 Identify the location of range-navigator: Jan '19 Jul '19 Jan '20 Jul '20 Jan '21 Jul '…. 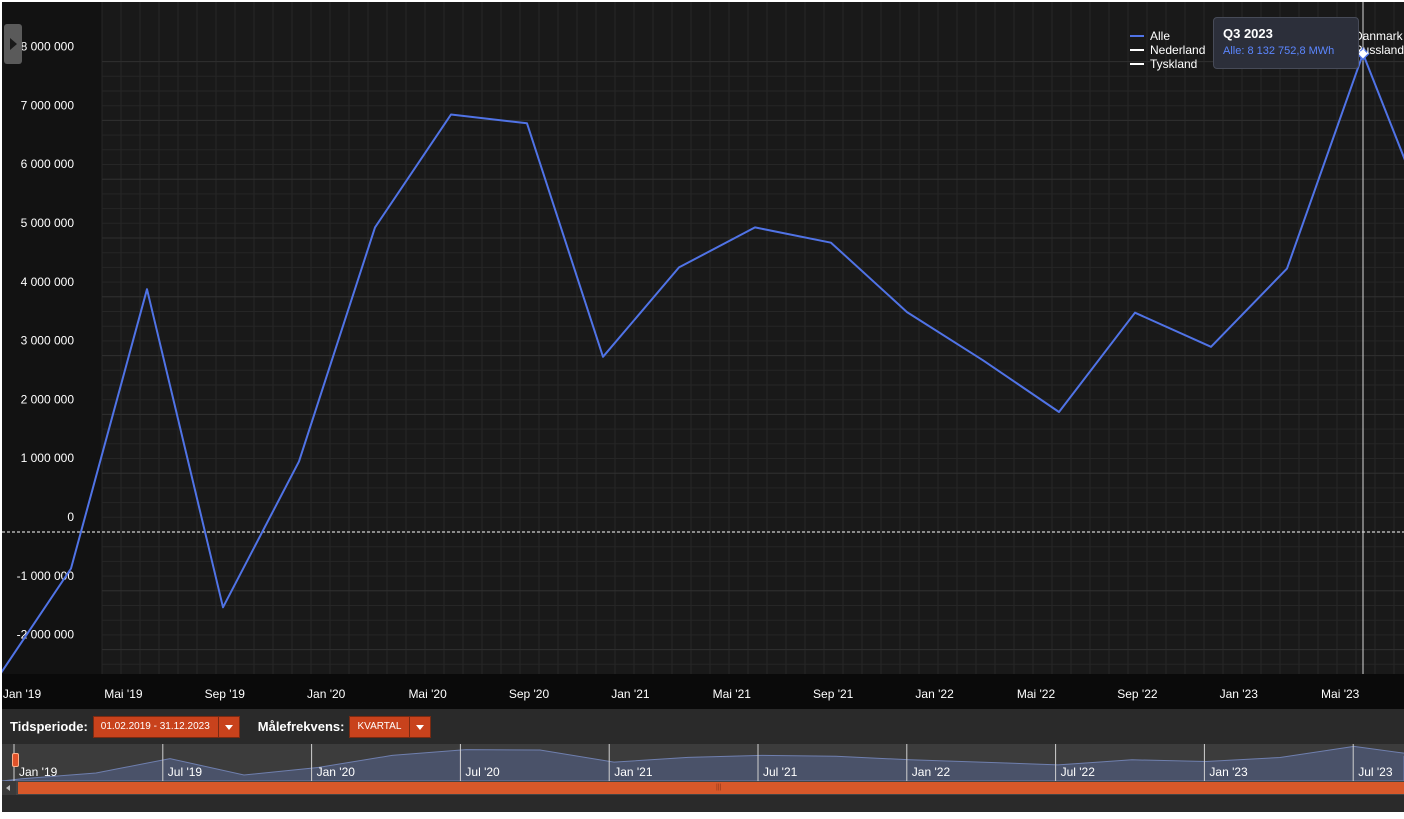
(703, 762).